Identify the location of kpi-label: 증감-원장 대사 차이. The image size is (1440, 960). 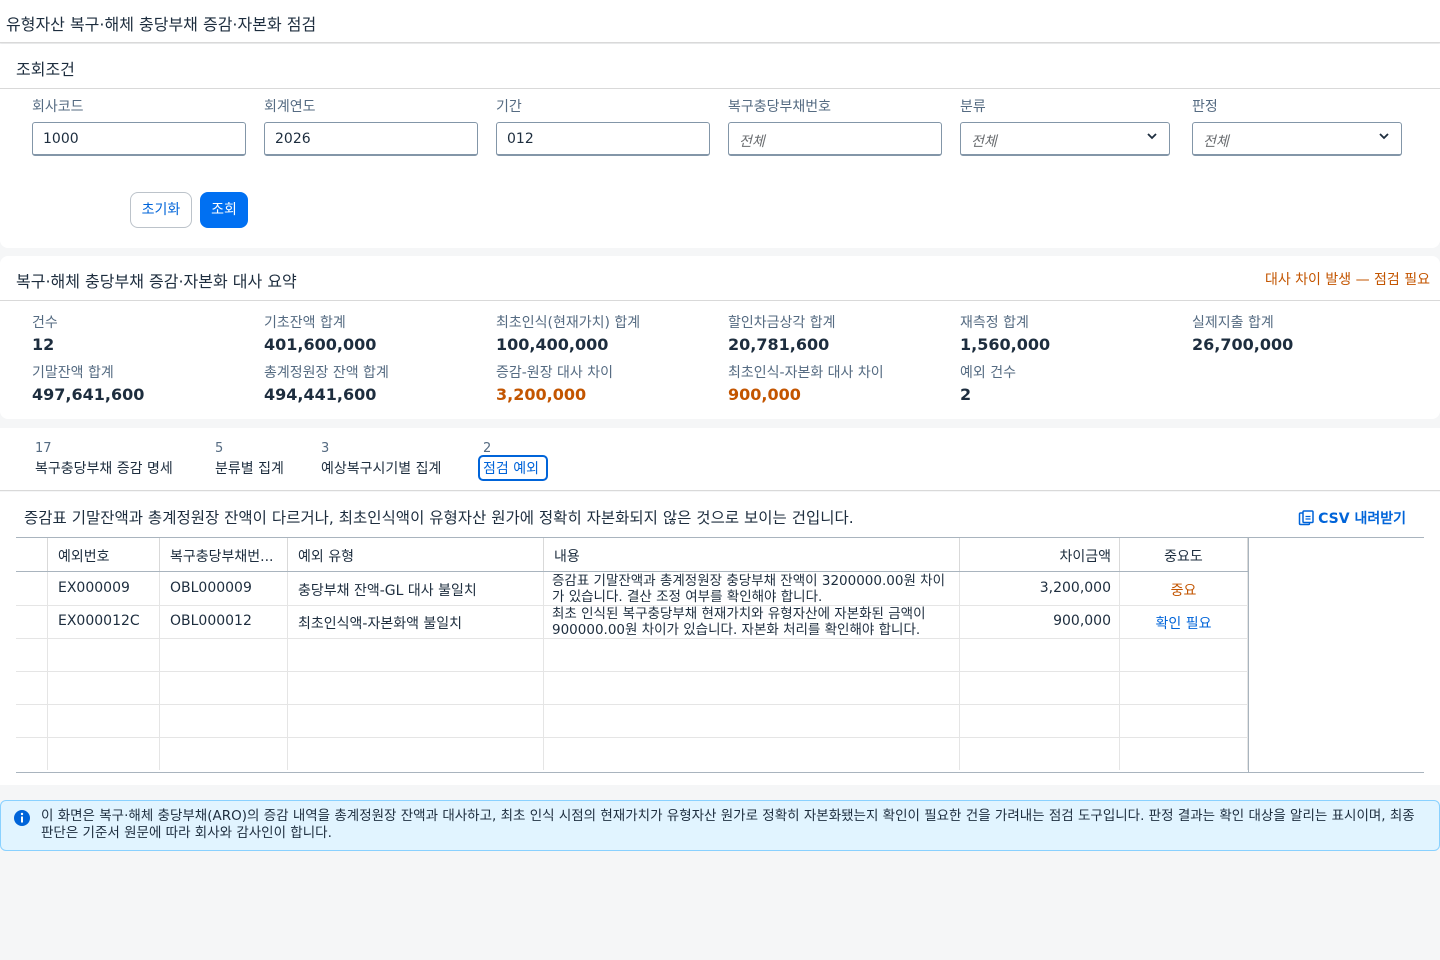
(554, 373).